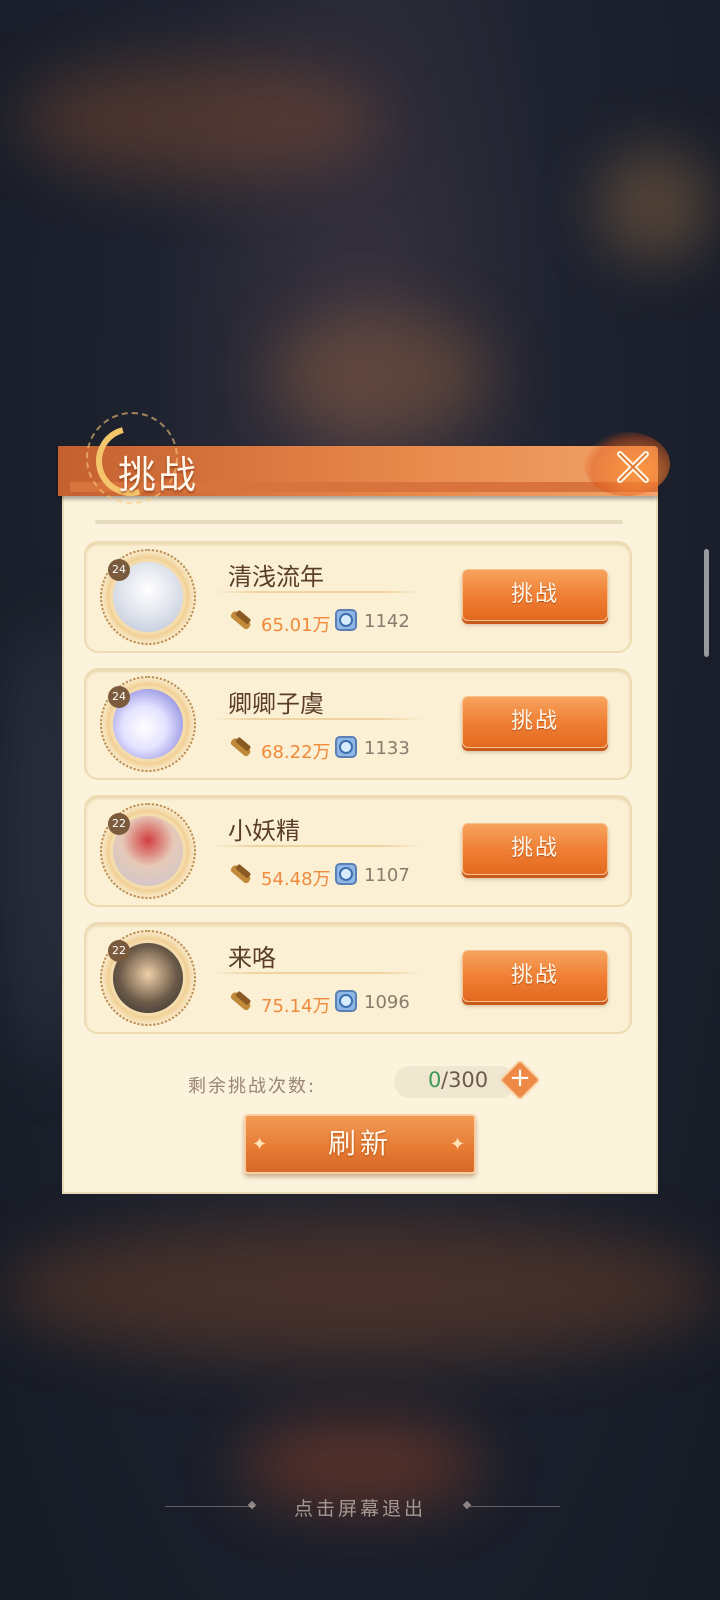 The image size is (720, 1600). What do you see at coordinates (706, 603) in the screenshot?
I see `scrollbar` at bounding box center [706, 603].